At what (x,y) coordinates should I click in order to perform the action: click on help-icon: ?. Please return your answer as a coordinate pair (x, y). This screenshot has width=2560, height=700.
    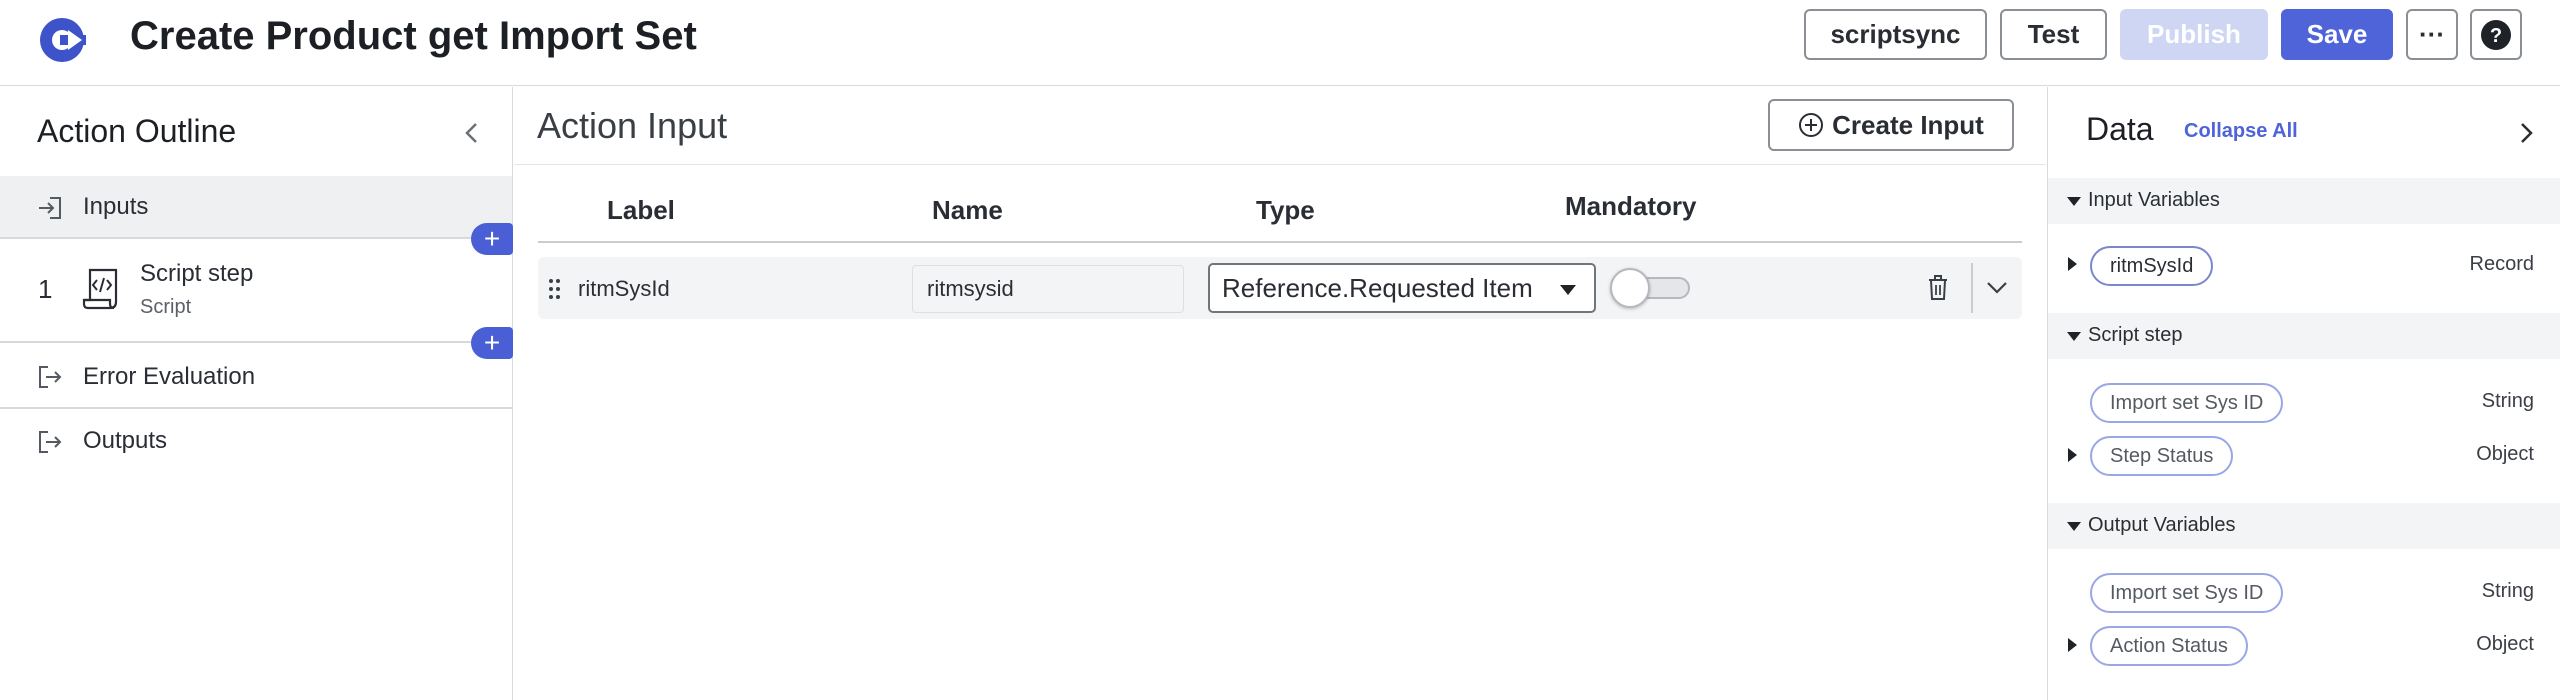
    Looking at the image, I should click on (2496, 34).